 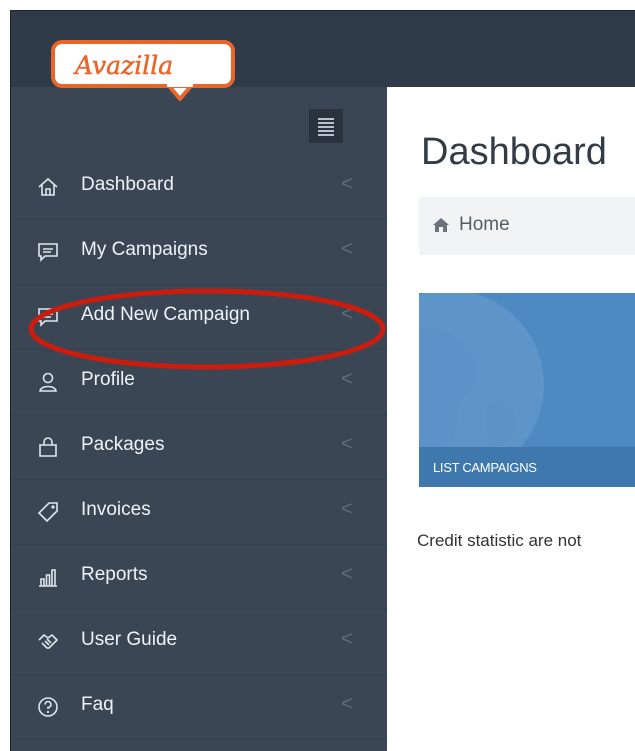 I want to click on globe-icon, so click(x=481, y=370).